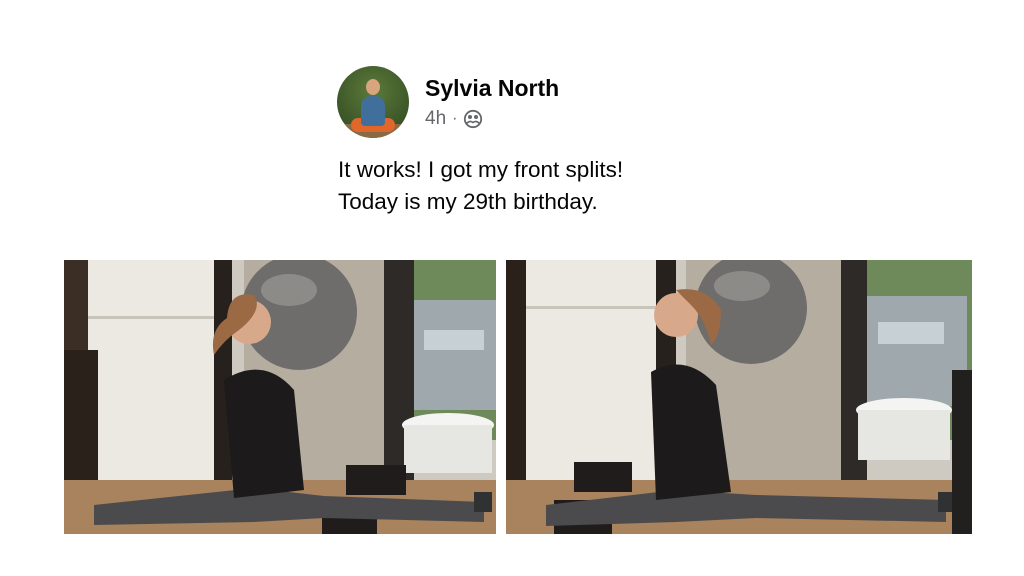 The width and height of the screenshot is (1024, 576). I want to click on post-time: 4h, so click(435, 119).